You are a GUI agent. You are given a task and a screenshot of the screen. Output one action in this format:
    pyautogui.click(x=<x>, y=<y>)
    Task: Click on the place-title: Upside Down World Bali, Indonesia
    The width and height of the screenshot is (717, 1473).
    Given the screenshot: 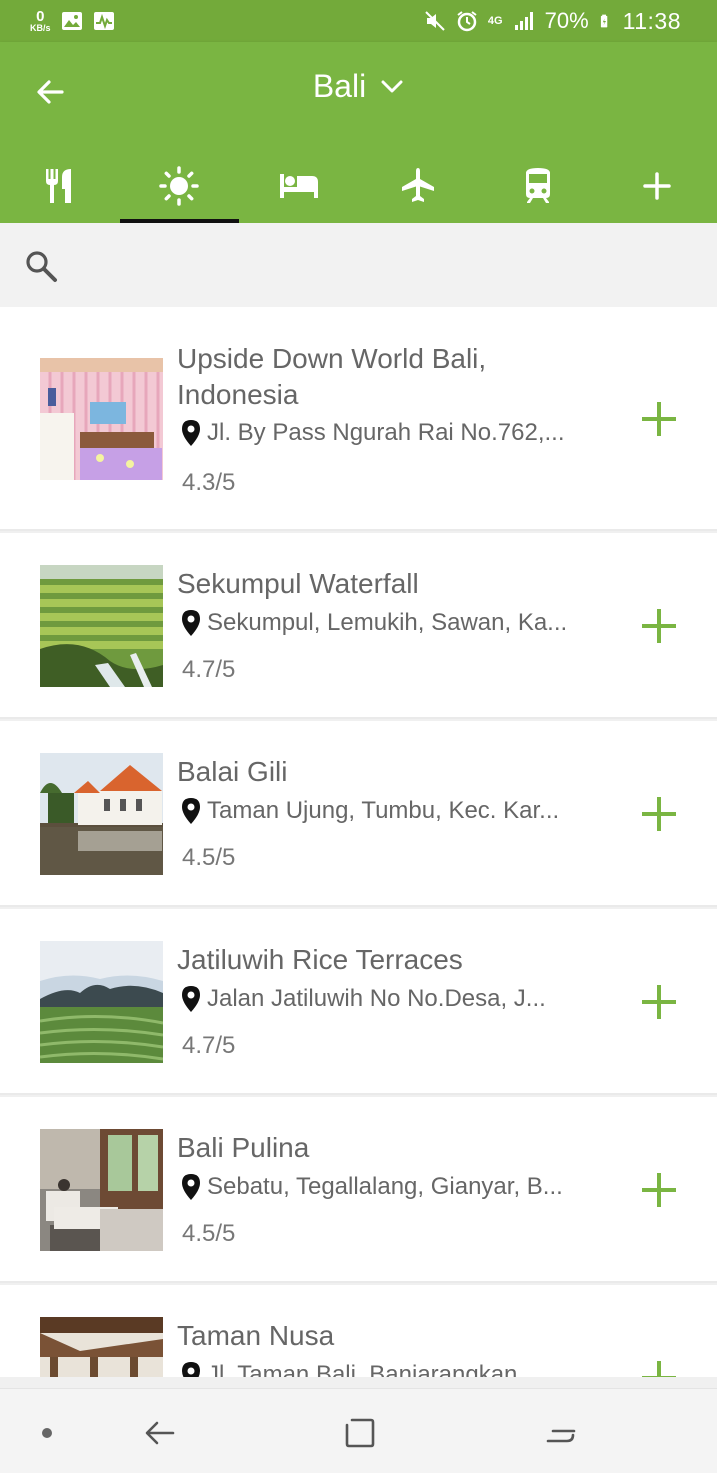 What is the action you would take?
    pyautogui.click(x=332, y=376)
    